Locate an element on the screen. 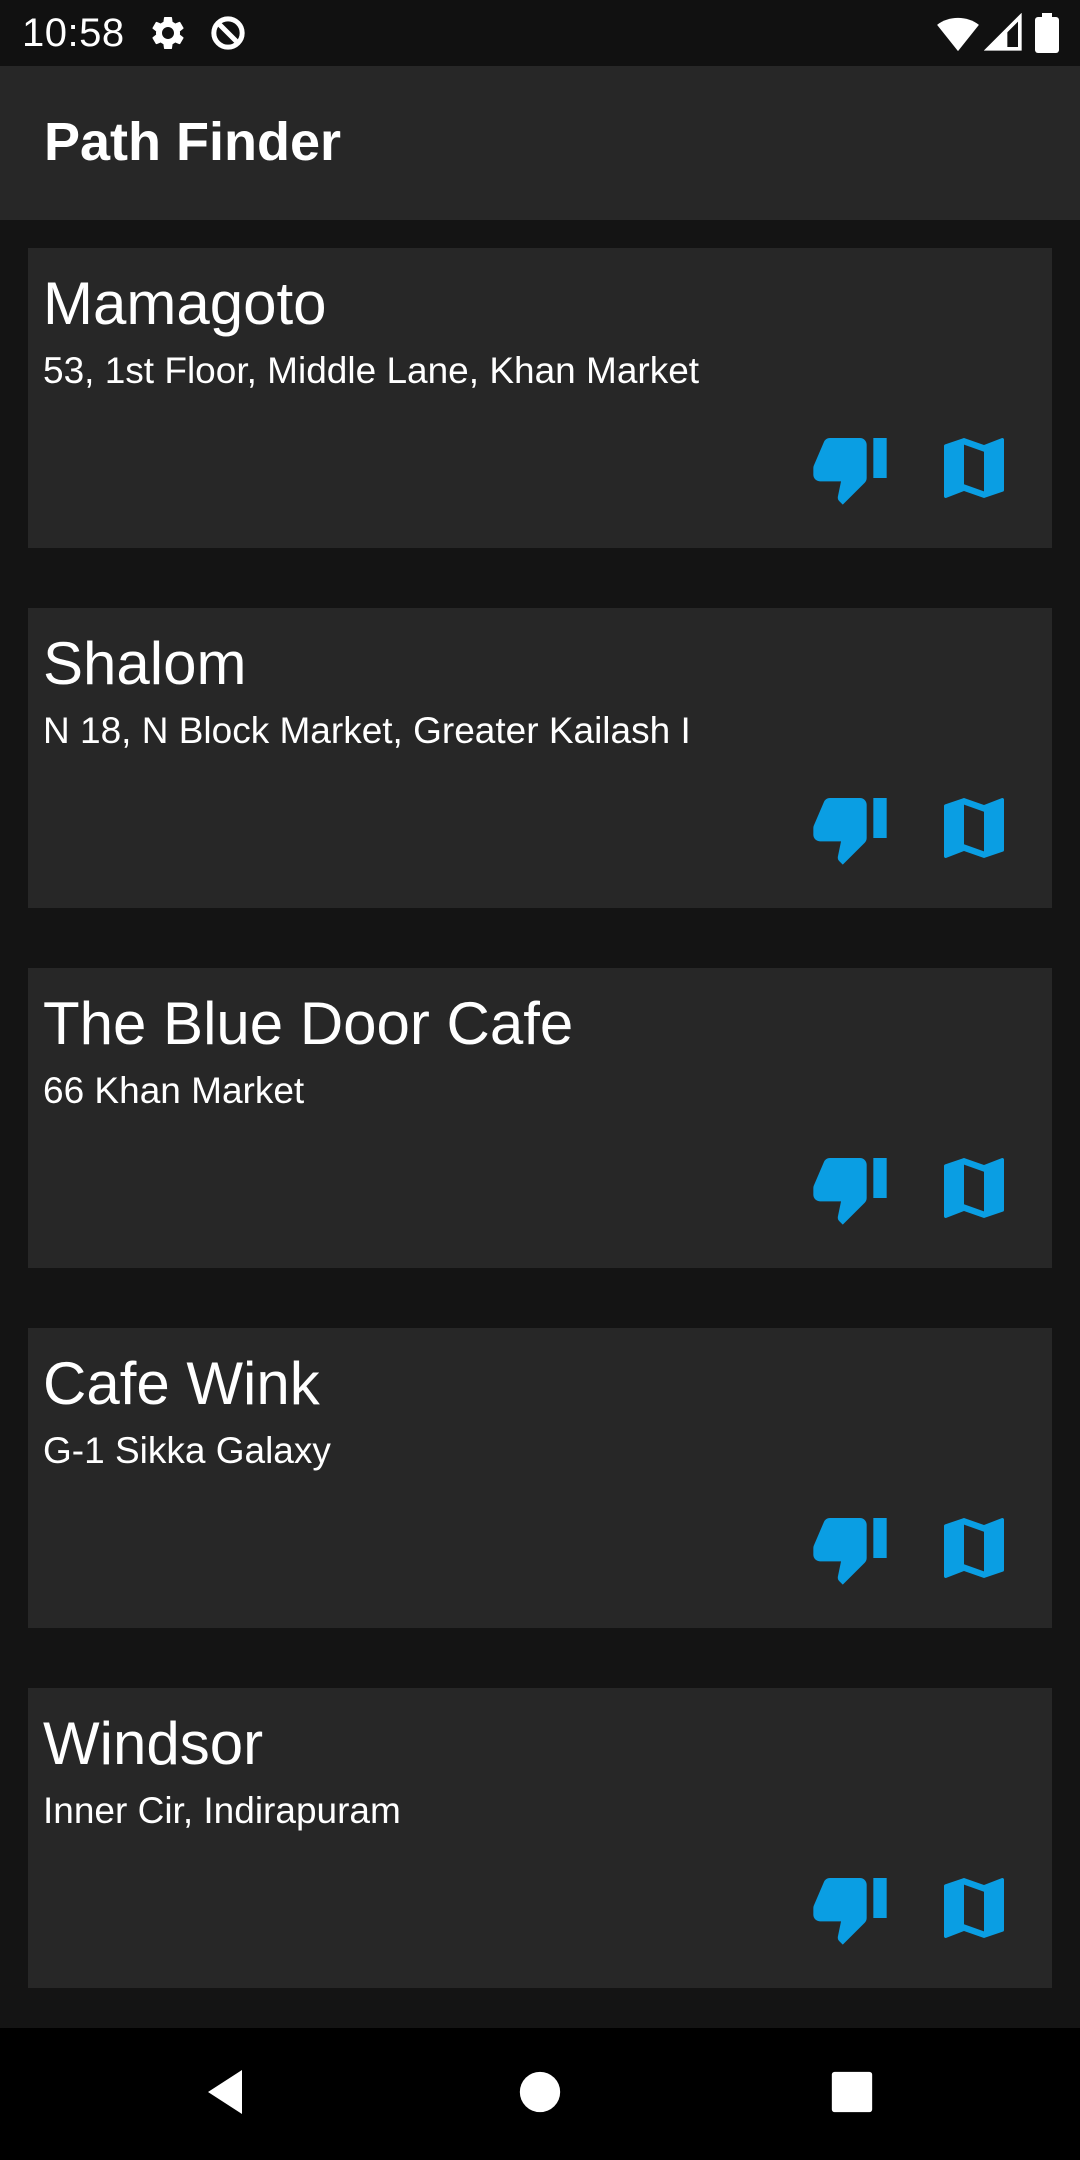  recents-button is located at coordinates (852, 2094).